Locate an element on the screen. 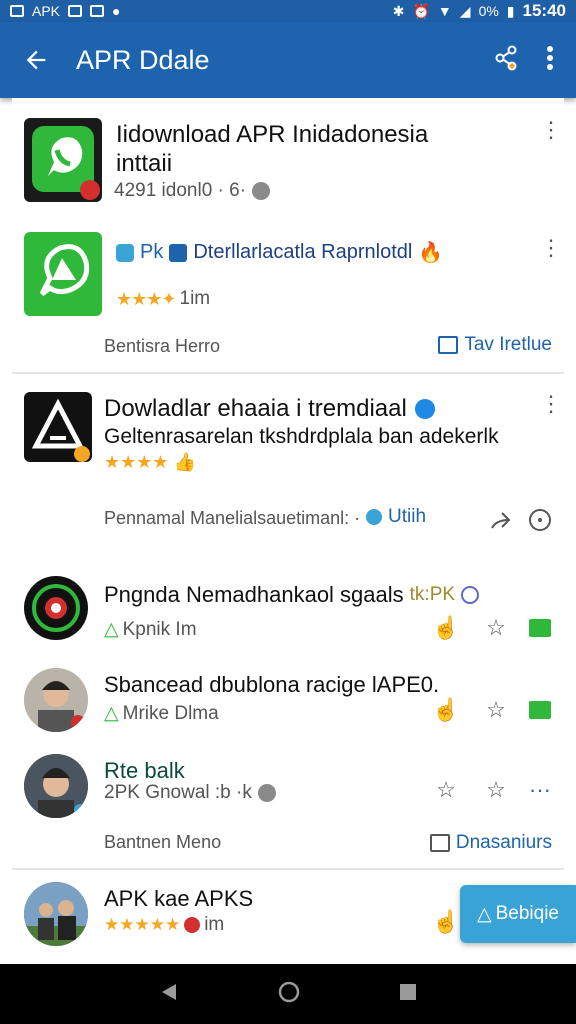  bluetooth-icon: ✱ is located at coordinates (398, 10).